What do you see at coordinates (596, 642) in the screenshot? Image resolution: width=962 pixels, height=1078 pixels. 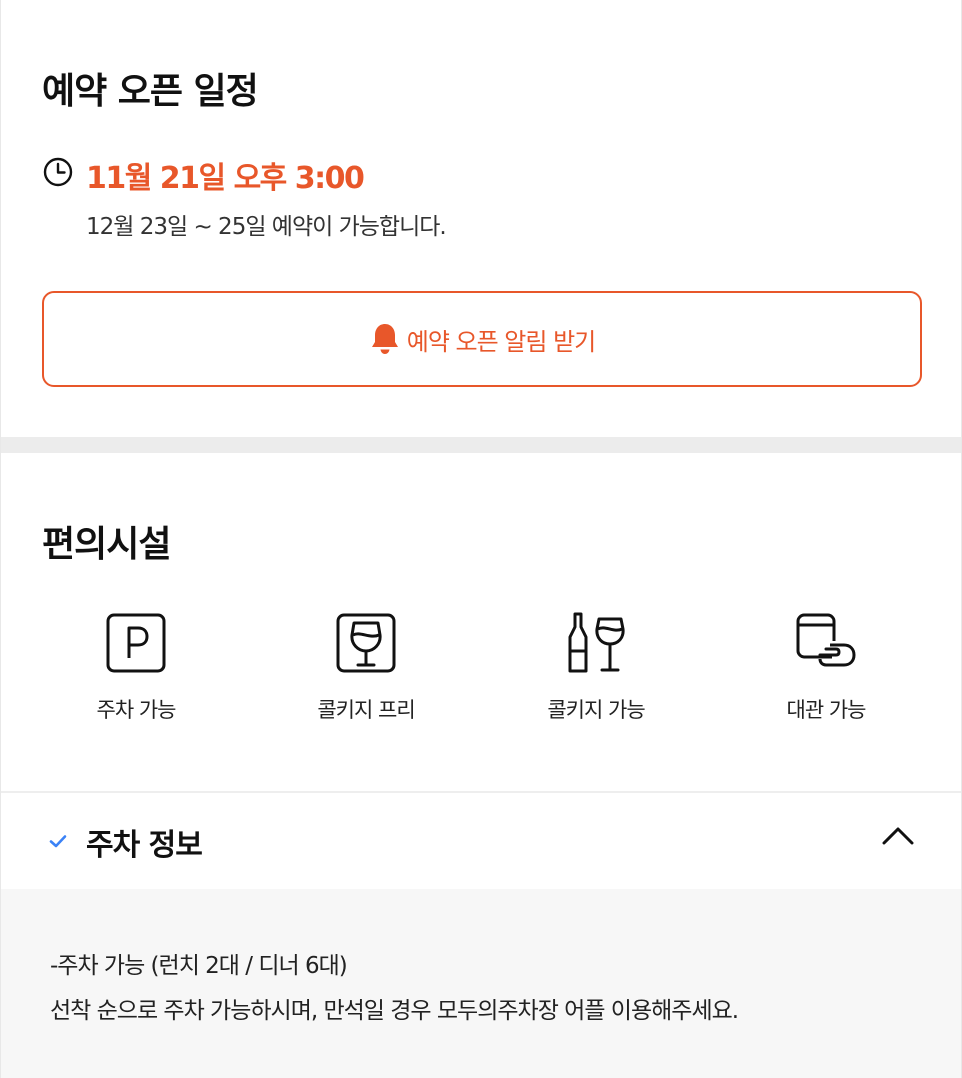 I see `wine-bottle-glass-icon` at bounding box center [596, 642].